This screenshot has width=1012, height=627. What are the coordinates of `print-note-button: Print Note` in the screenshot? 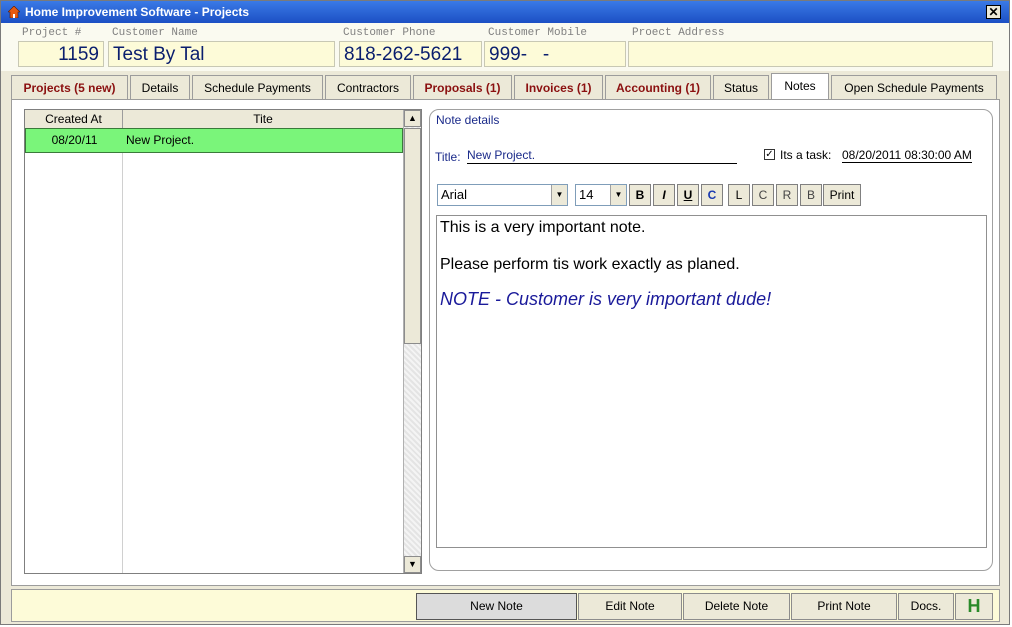 It's located at (844, 606).